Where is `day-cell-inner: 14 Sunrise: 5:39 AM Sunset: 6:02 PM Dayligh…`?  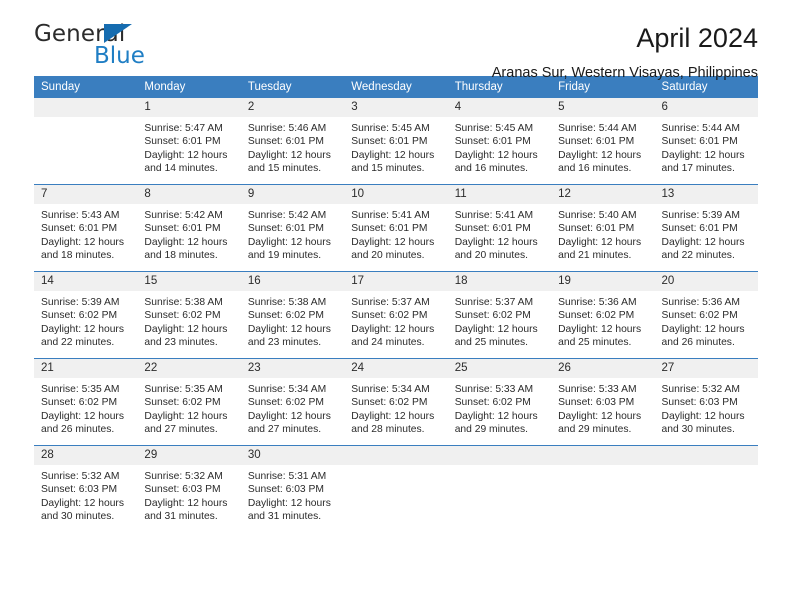
day-cell-inner: 14 Sunrise: 5:39 AM Sunset: 6:02 PM Dayligh… is located at coordinates (86, 315).